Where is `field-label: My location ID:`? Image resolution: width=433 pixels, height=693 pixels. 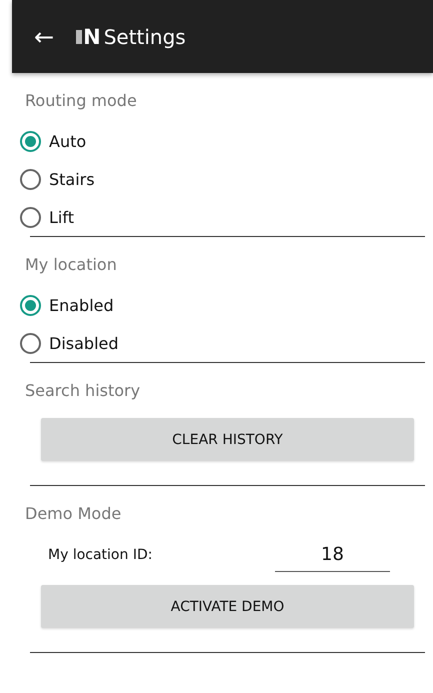
field-label: My location ID: is located at coordinates (101, 555).